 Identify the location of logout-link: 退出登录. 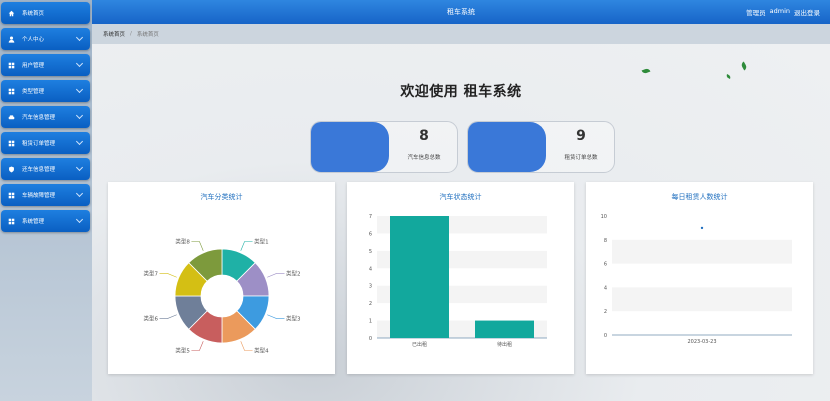
(807, 12).